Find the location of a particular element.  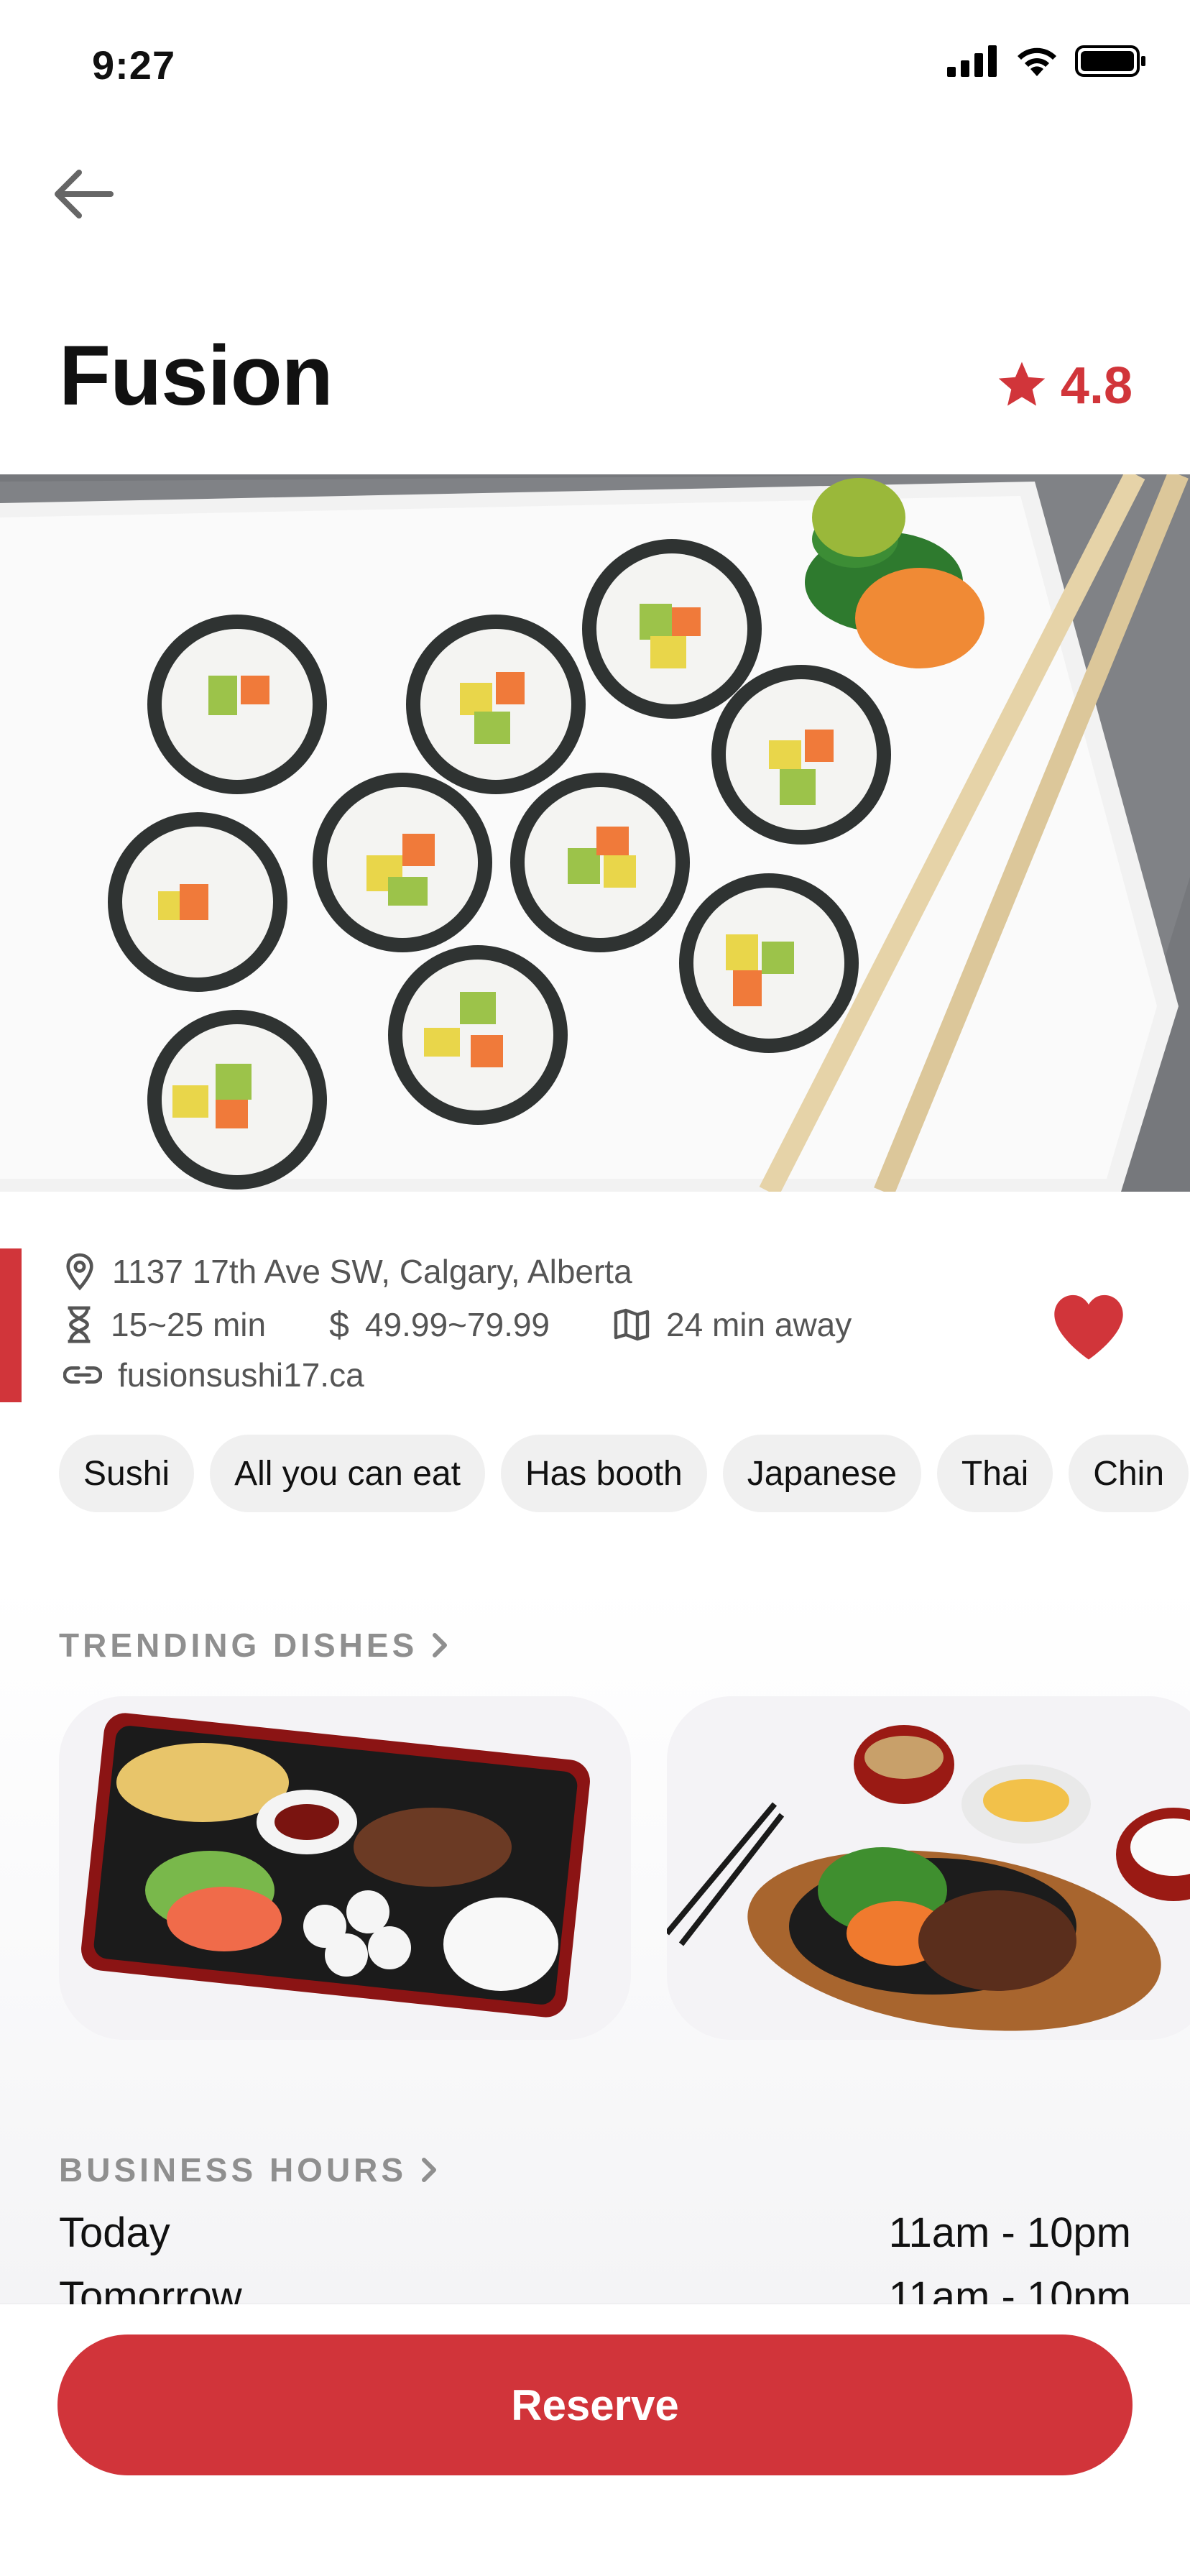

rating: 4.8 is located at coordinates (1064, 385).